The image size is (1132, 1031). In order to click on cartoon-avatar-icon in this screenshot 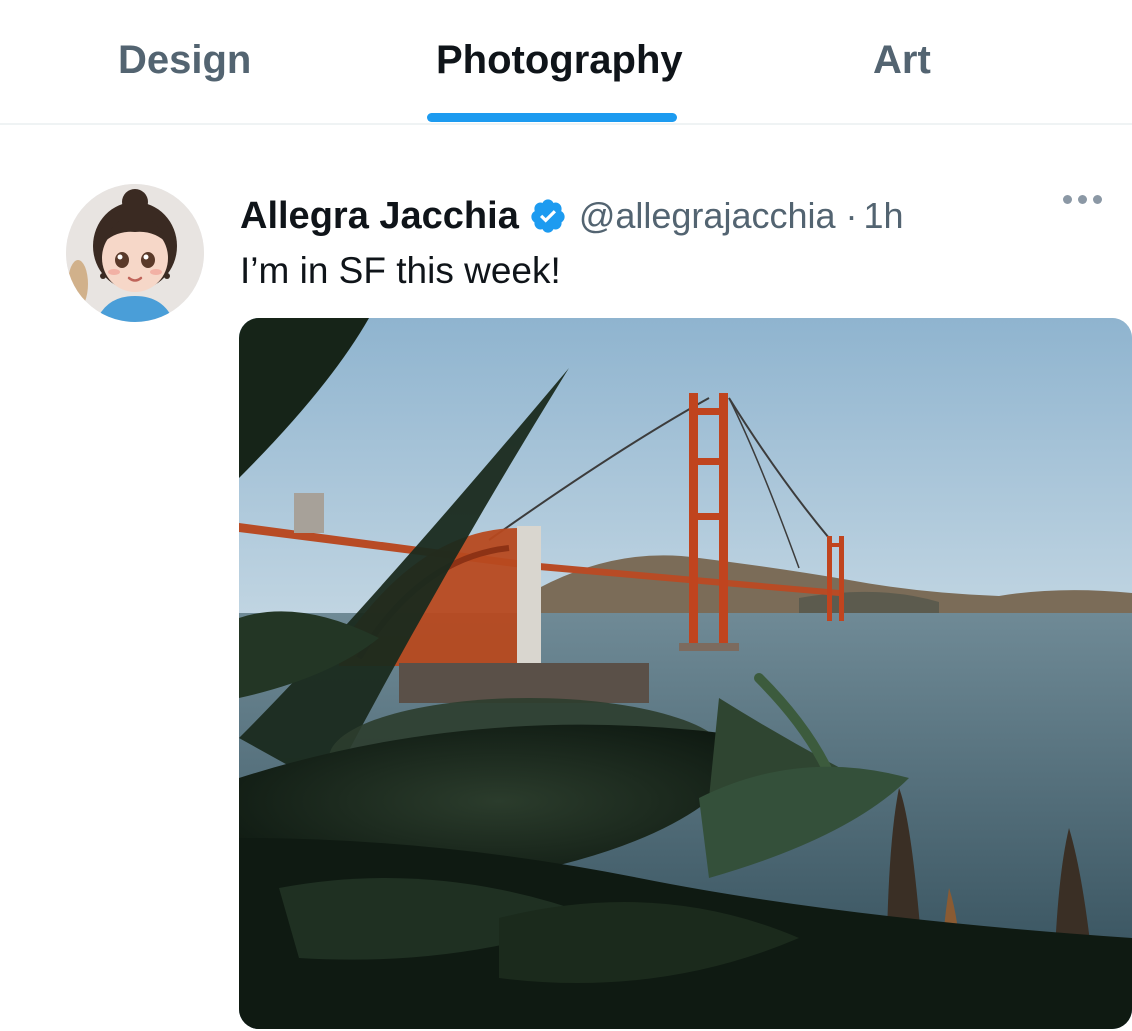, I will do `click(135, 253)`.